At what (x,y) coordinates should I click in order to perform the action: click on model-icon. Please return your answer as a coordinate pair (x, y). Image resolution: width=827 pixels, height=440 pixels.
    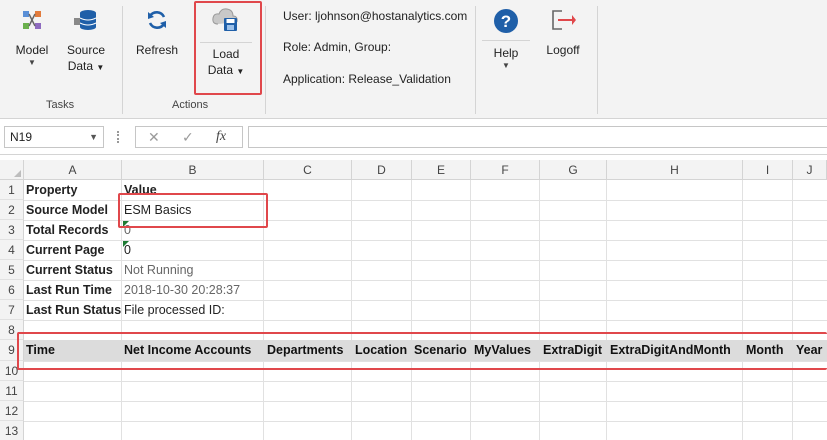
    Looking at the image, I should click on (32, 20).